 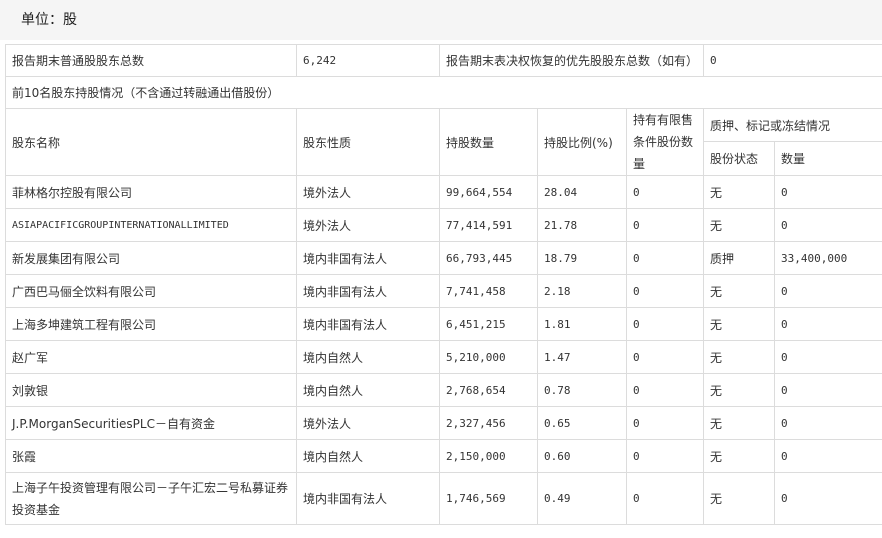 What do you see at coordinates (151, 423) in the screenshot?
I see `holder-name: J.P.MorganSecuritiesPLC－自有资金` at bounding box center [151, 423].